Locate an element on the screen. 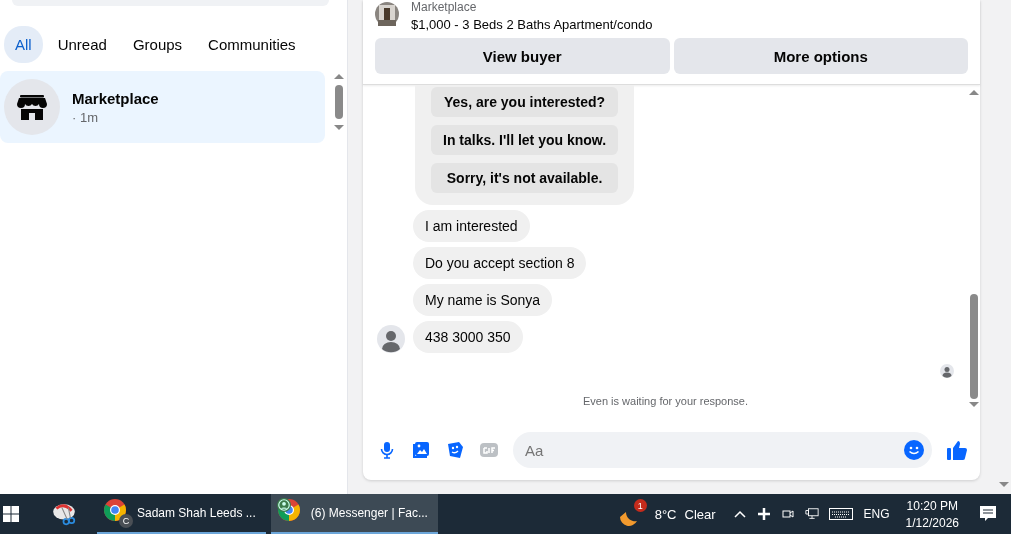  language-indicator: ENG is located at coordinates (876, 514).